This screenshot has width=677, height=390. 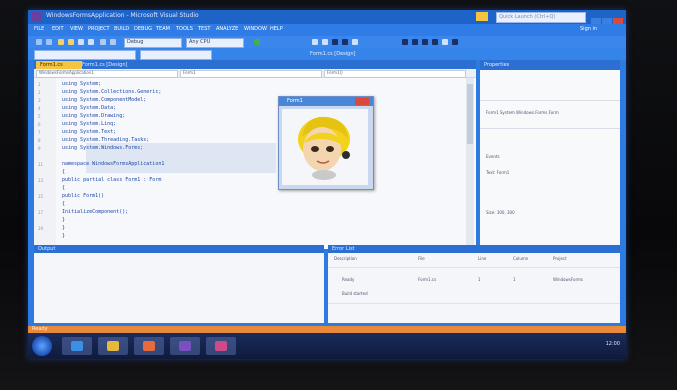 I want to click on menu-analyze: ANALYZE, so click(x=227, y=29).